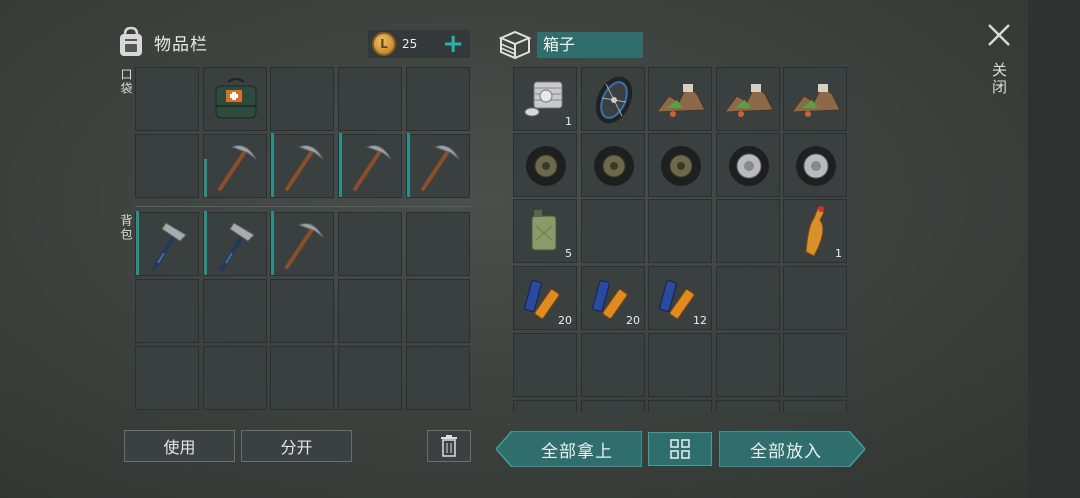 This screenshot has width=1080, height=498. What do you see at coordinates (999, 35) in the screenshot?
I see `close-icon` at bounding box center [999, 35].